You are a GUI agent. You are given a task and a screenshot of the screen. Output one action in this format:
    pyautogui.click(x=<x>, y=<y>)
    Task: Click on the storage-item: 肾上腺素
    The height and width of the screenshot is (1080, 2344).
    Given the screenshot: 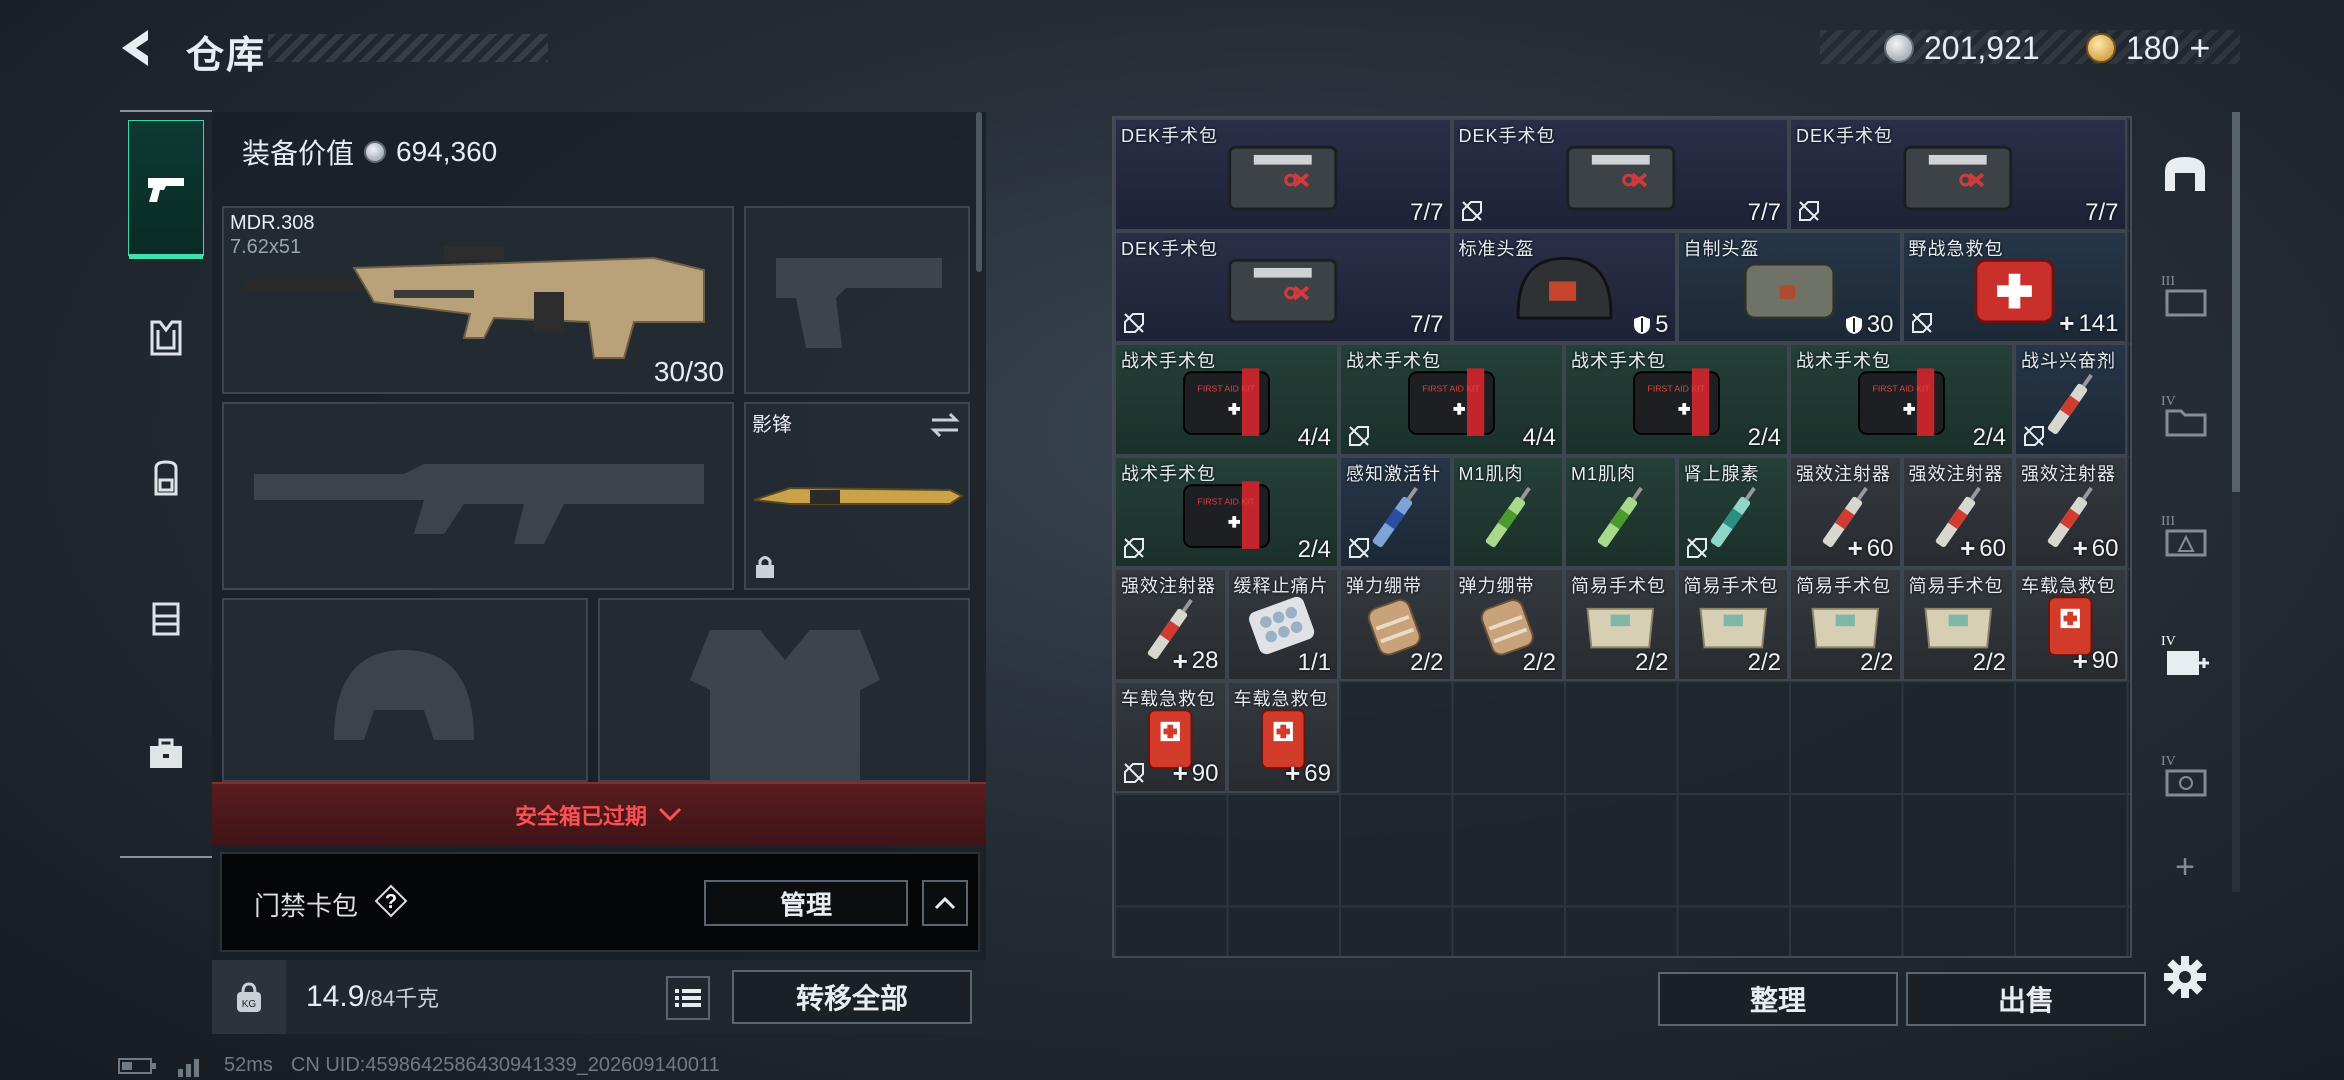 What is the action you would take?
    pyautogui.click(x=1732, y=511)
    